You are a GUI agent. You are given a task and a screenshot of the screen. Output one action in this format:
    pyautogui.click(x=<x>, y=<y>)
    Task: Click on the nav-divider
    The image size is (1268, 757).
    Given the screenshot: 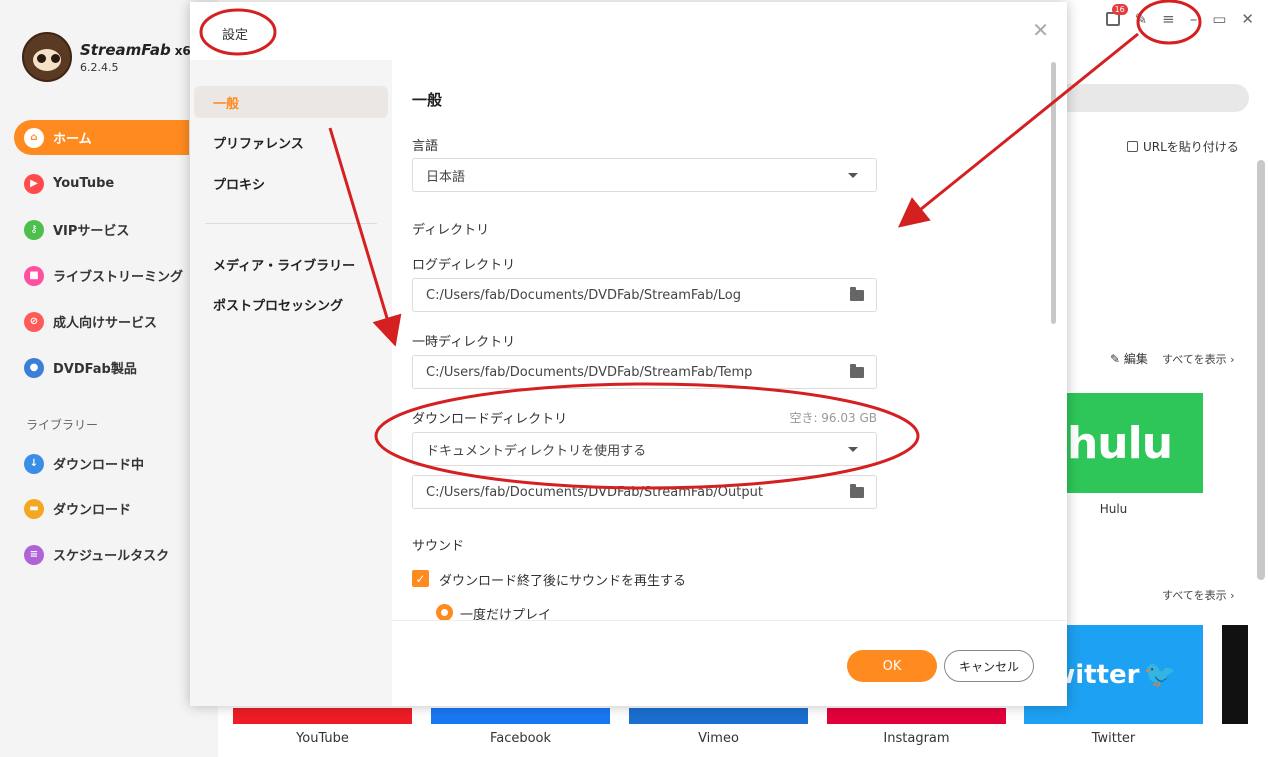 What is the action you would take?
    pyautogui.click(x=291, y=223)
    